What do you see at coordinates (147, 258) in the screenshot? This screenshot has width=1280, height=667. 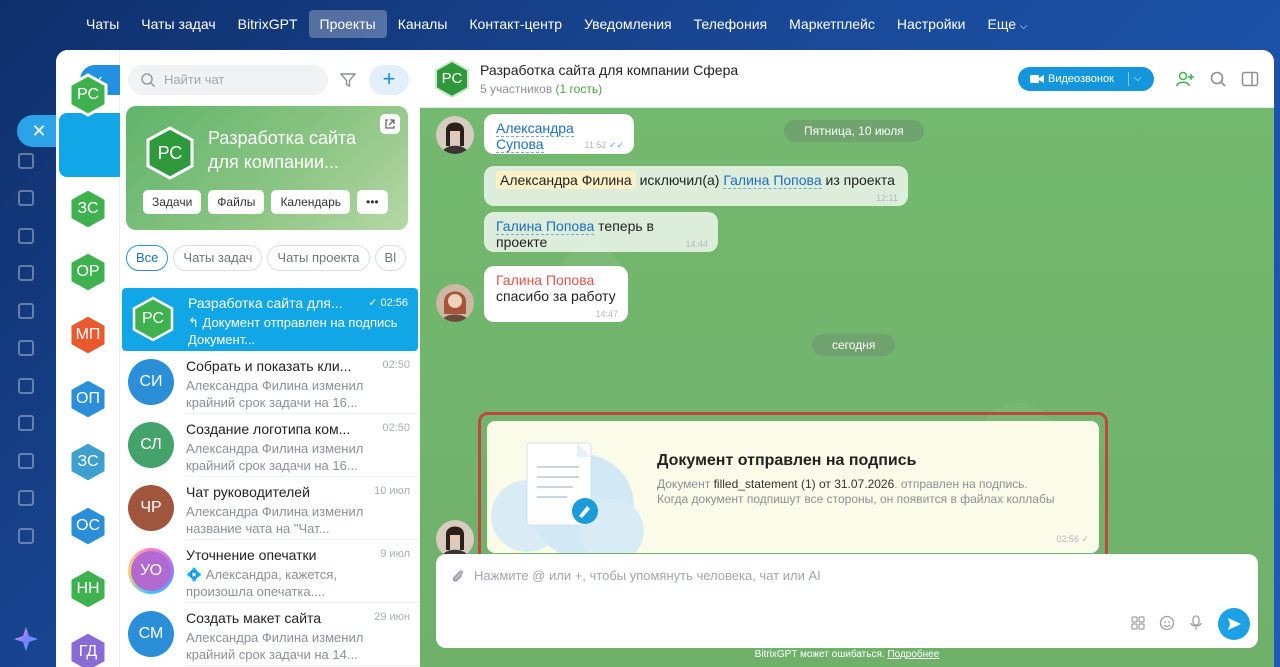 I see `tab-all: Все` at bounding box center [147, 258].